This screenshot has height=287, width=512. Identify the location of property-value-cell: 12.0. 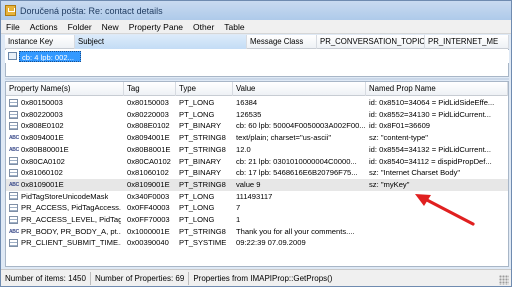
(243, 149).